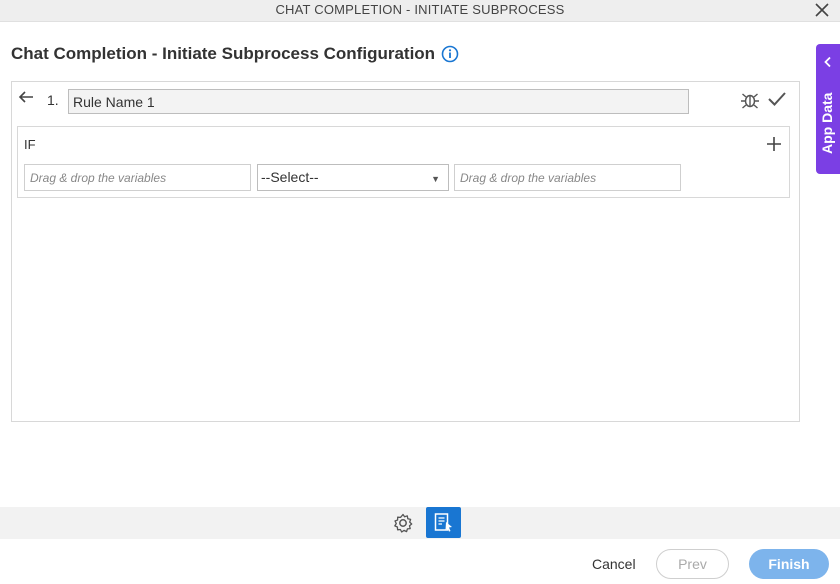 The height and width of the screenshot is (584, 840). What do you see at coordinates (614, 564) in the screenshot?
I see `cancel-button: Cancel` at bounding box center [614, 564].